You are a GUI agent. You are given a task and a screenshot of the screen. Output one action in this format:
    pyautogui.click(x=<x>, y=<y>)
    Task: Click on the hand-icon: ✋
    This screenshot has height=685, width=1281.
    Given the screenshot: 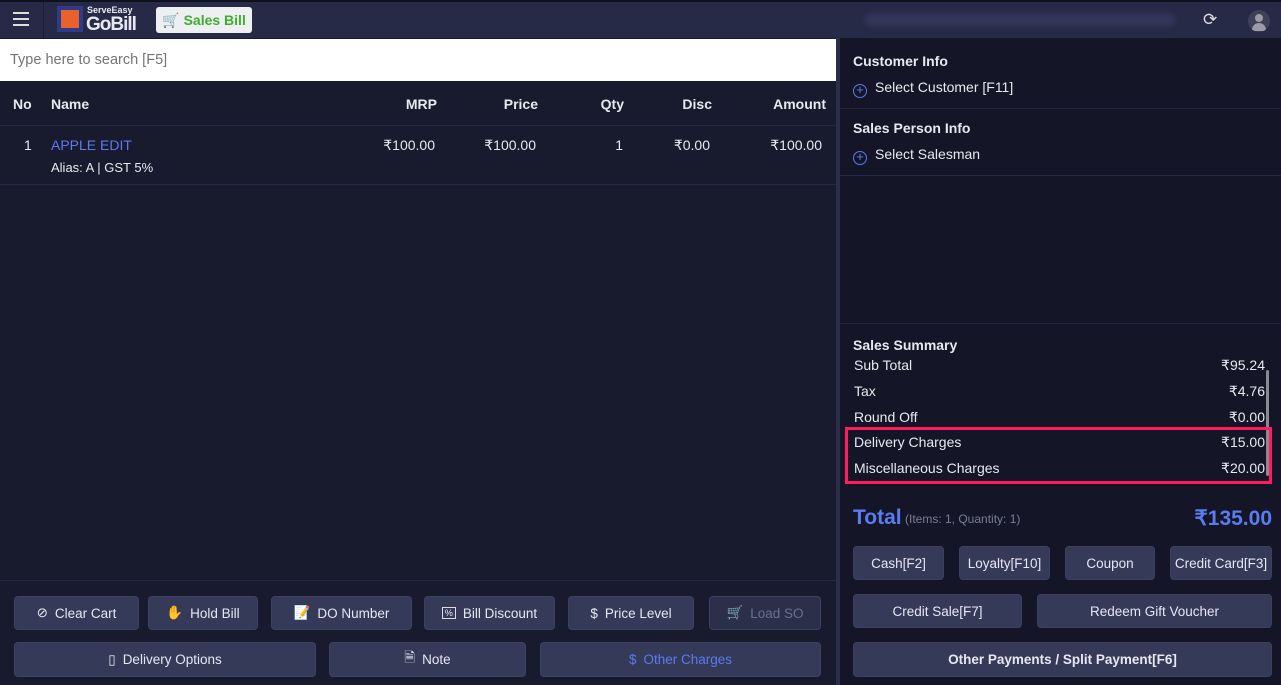 What is the action you would take?
    pyautogui.click(x=175, y=612)
    